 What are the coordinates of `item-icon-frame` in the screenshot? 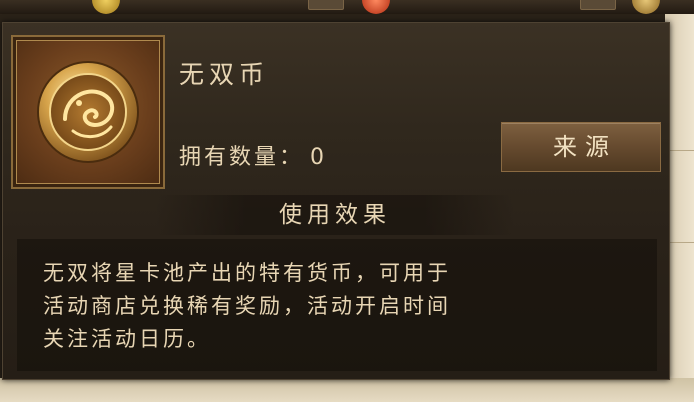 It's located at (88, 112).